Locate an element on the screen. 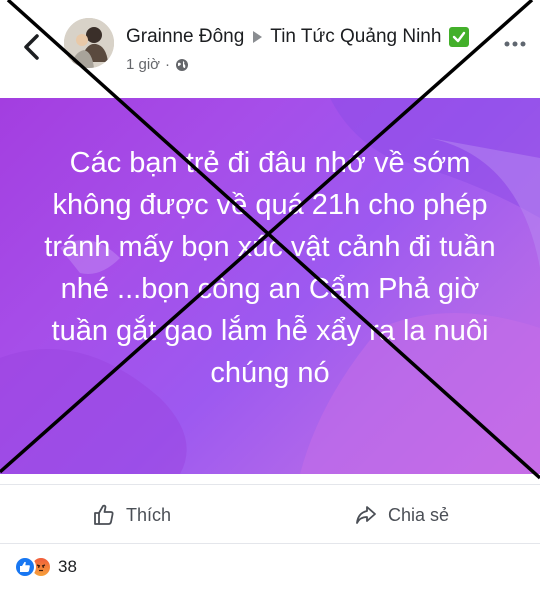 The height and width of the screenshot is (601, 540). chevron-left-icon is located at coordinates (31, 47).